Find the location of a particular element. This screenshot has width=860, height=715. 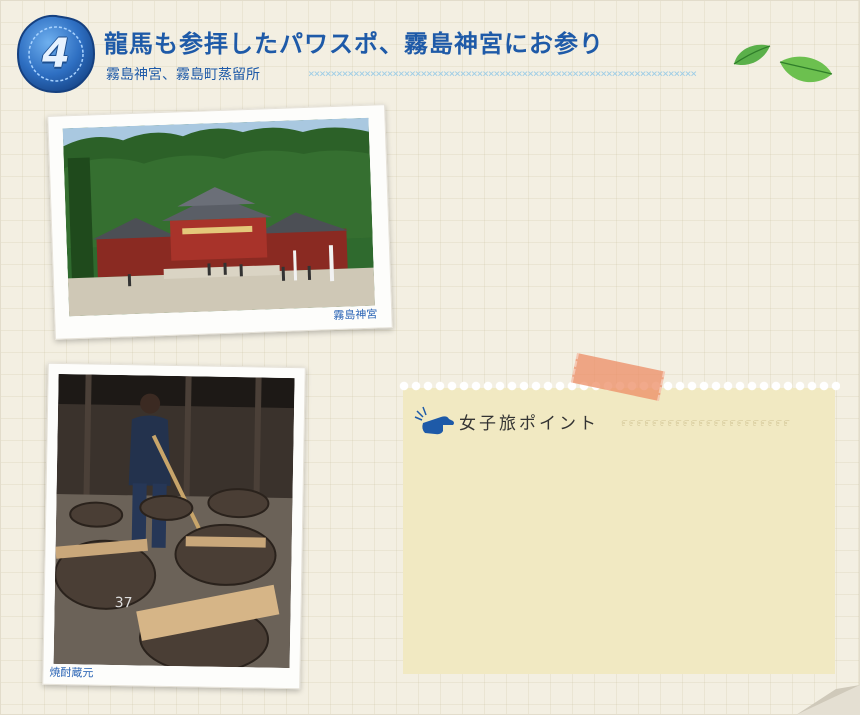

step-number-badge: 4 is located at coordinates (56, 54).